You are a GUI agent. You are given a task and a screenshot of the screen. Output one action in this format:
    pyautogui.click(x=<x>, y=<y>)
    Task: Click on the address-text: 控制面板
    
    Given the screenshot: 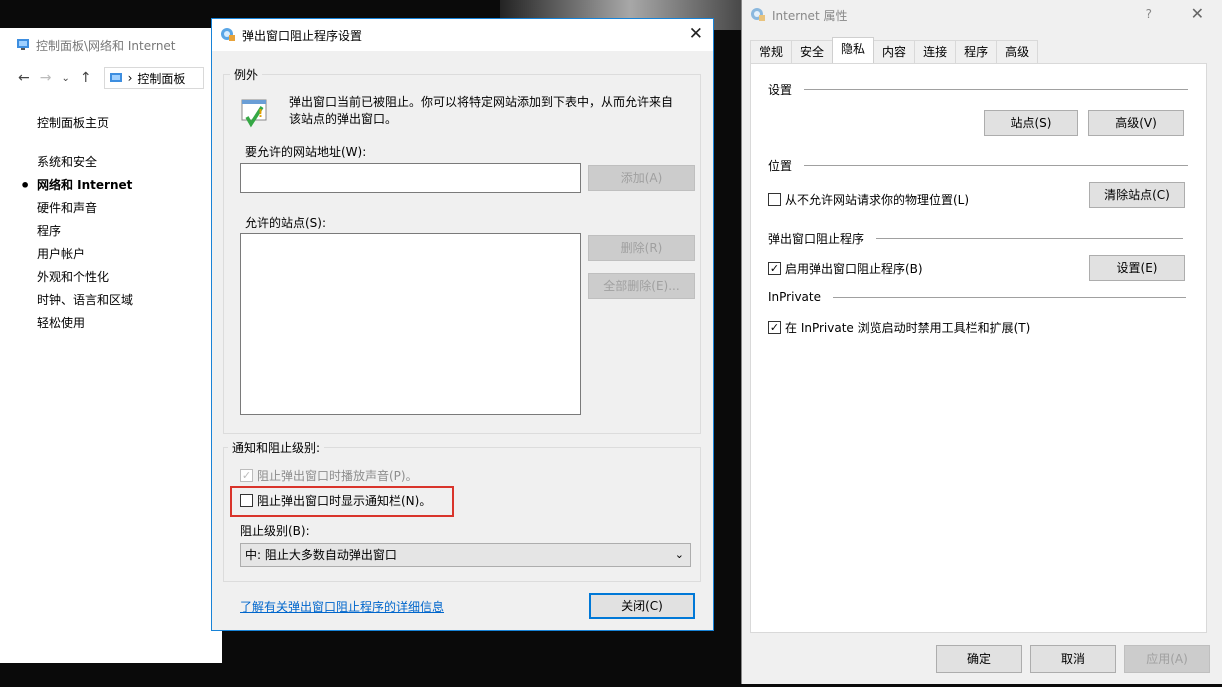 What is the action you would take?
    pyautogui.click(x=161, y=78)
    